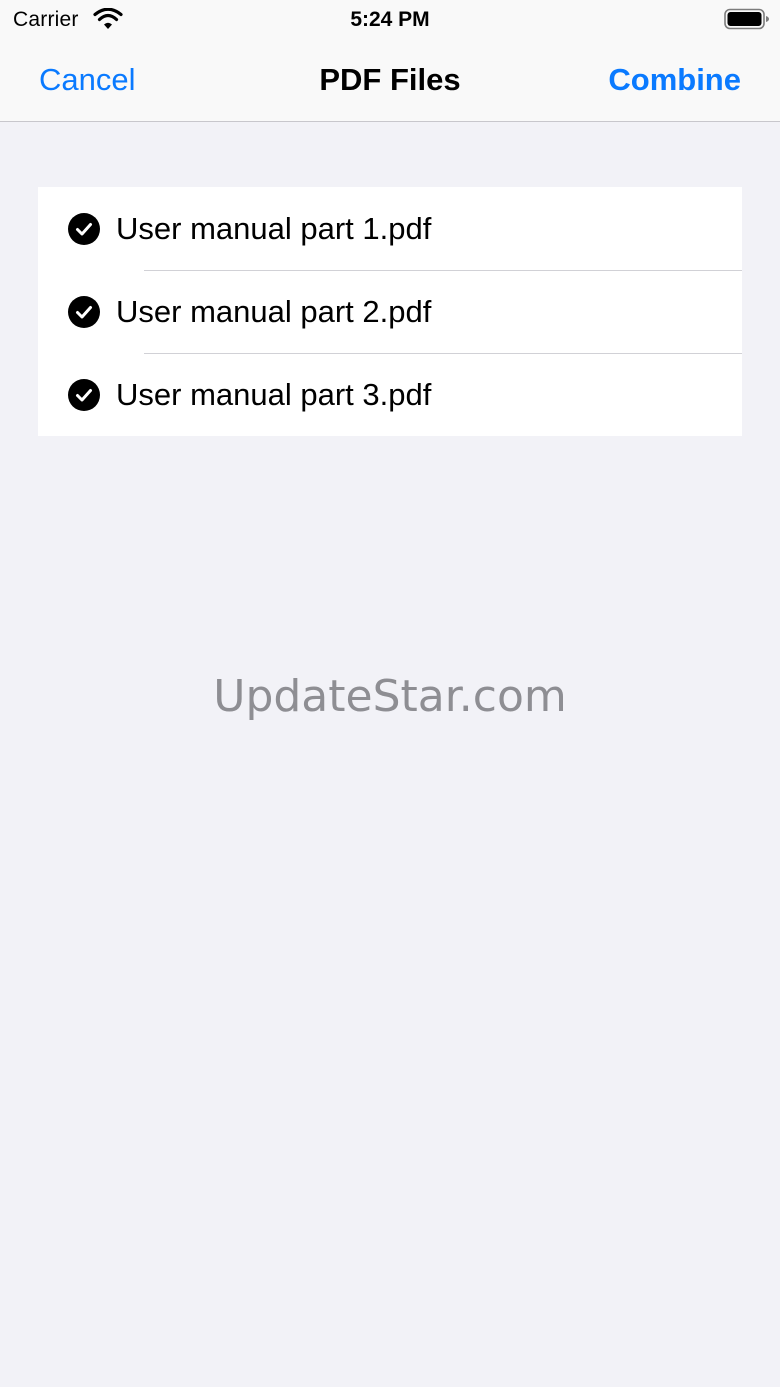 This screenshot has height=1387, width=780. I want to click on file-row: User manual part 1.pdf, so click(390, 228).